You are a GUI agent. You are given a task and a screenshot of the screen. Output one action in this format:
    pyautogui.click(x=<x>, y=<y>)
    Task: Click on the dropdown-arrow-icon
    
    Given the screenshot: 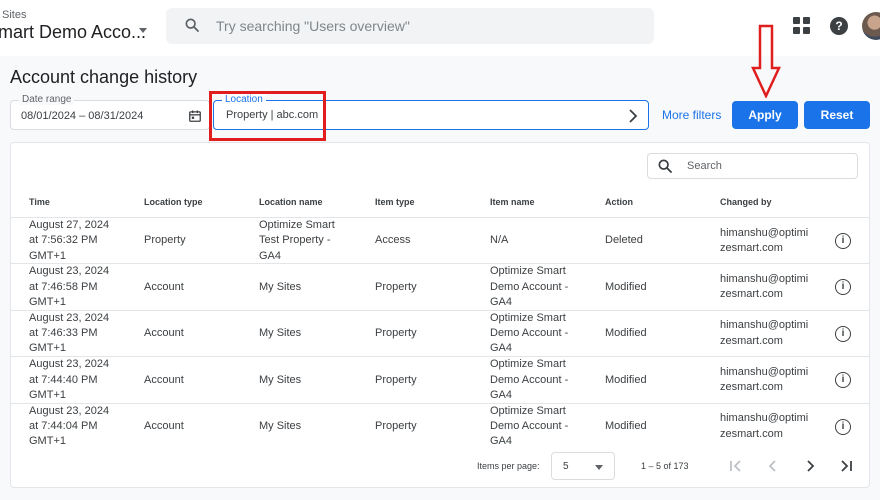 What is the action you would take?
    pyautogui.click(x=599, y=467)
    